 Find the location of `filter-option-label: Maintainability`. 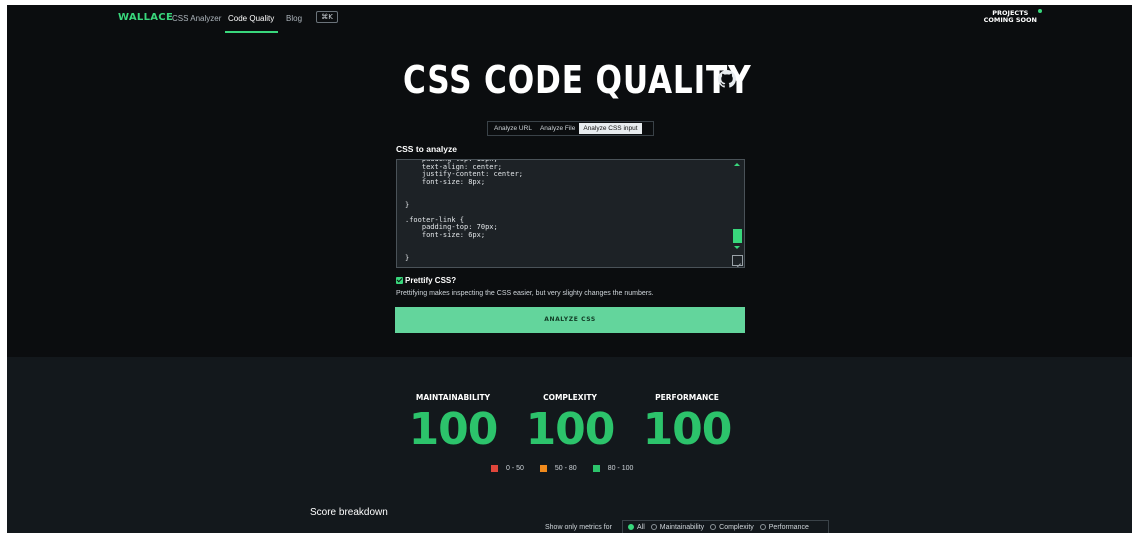

filter-option-label: Maintainability is located at coordinates (682, 527).